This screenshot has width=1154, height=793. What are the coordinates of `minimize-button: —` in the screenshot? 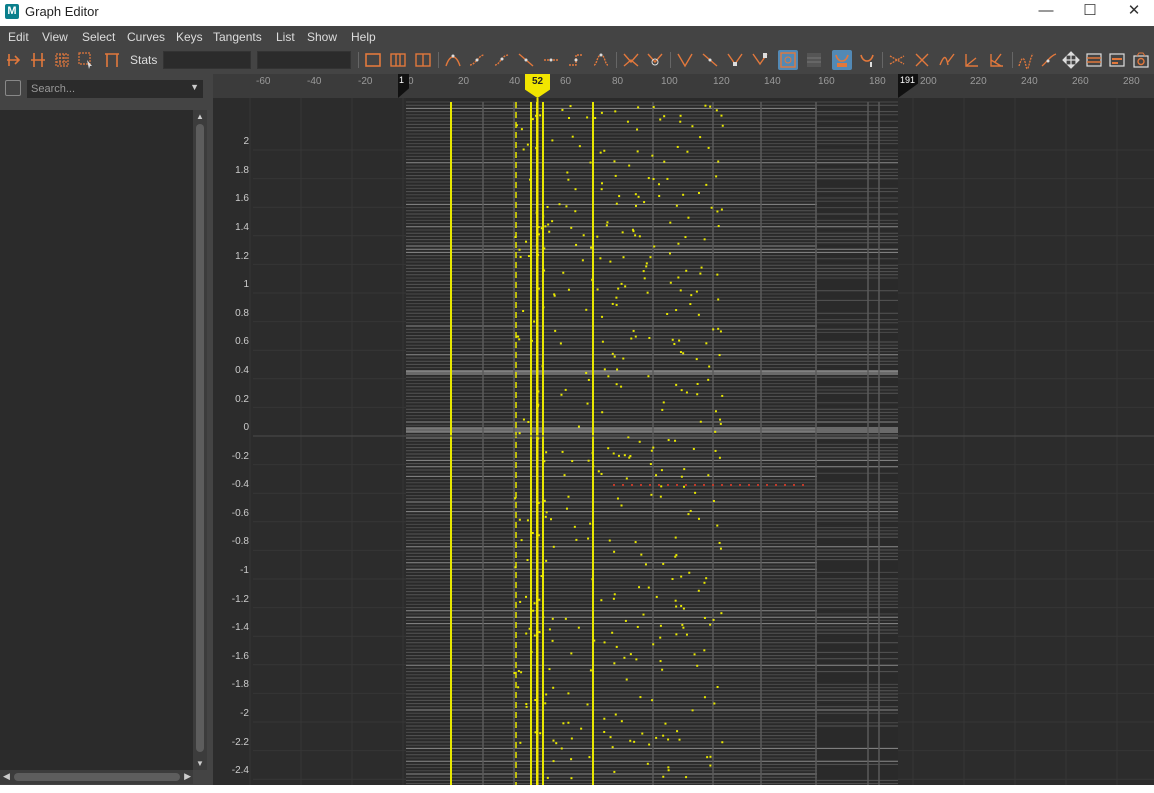 It's located at (1046, 12).